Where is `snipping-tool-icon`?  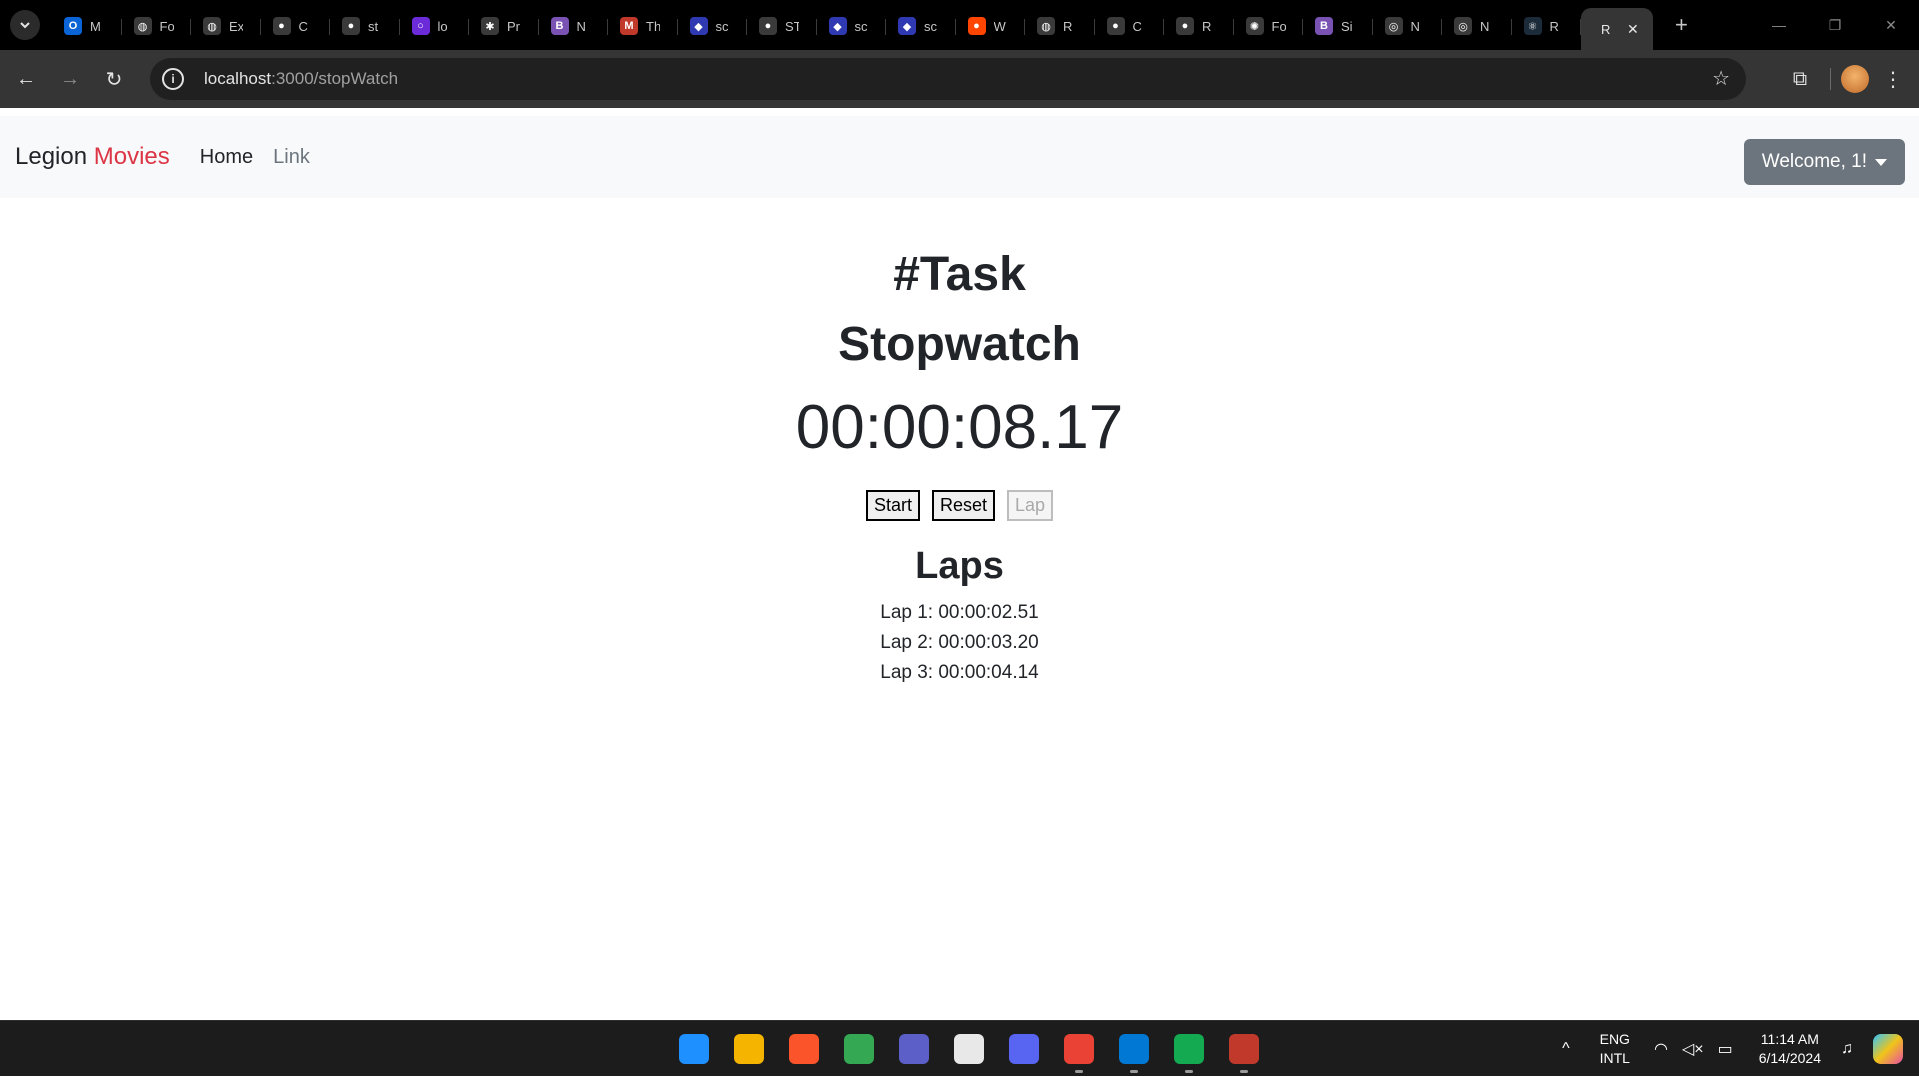
snipping-tool-icon is located at coordinates (1243, 1049).